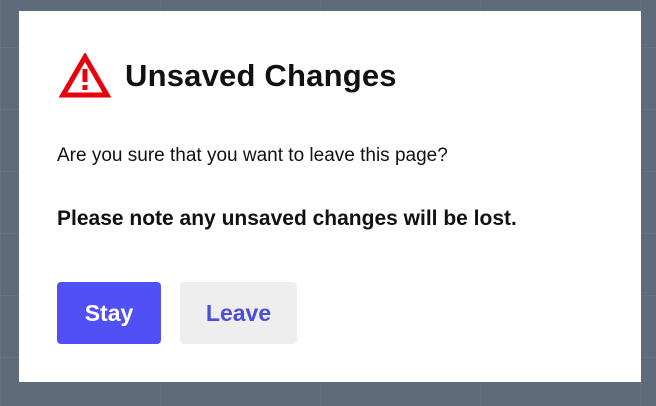 This screenshot has height=406, width=656. I want to click on leave-button: Leave, so click(238, 313).